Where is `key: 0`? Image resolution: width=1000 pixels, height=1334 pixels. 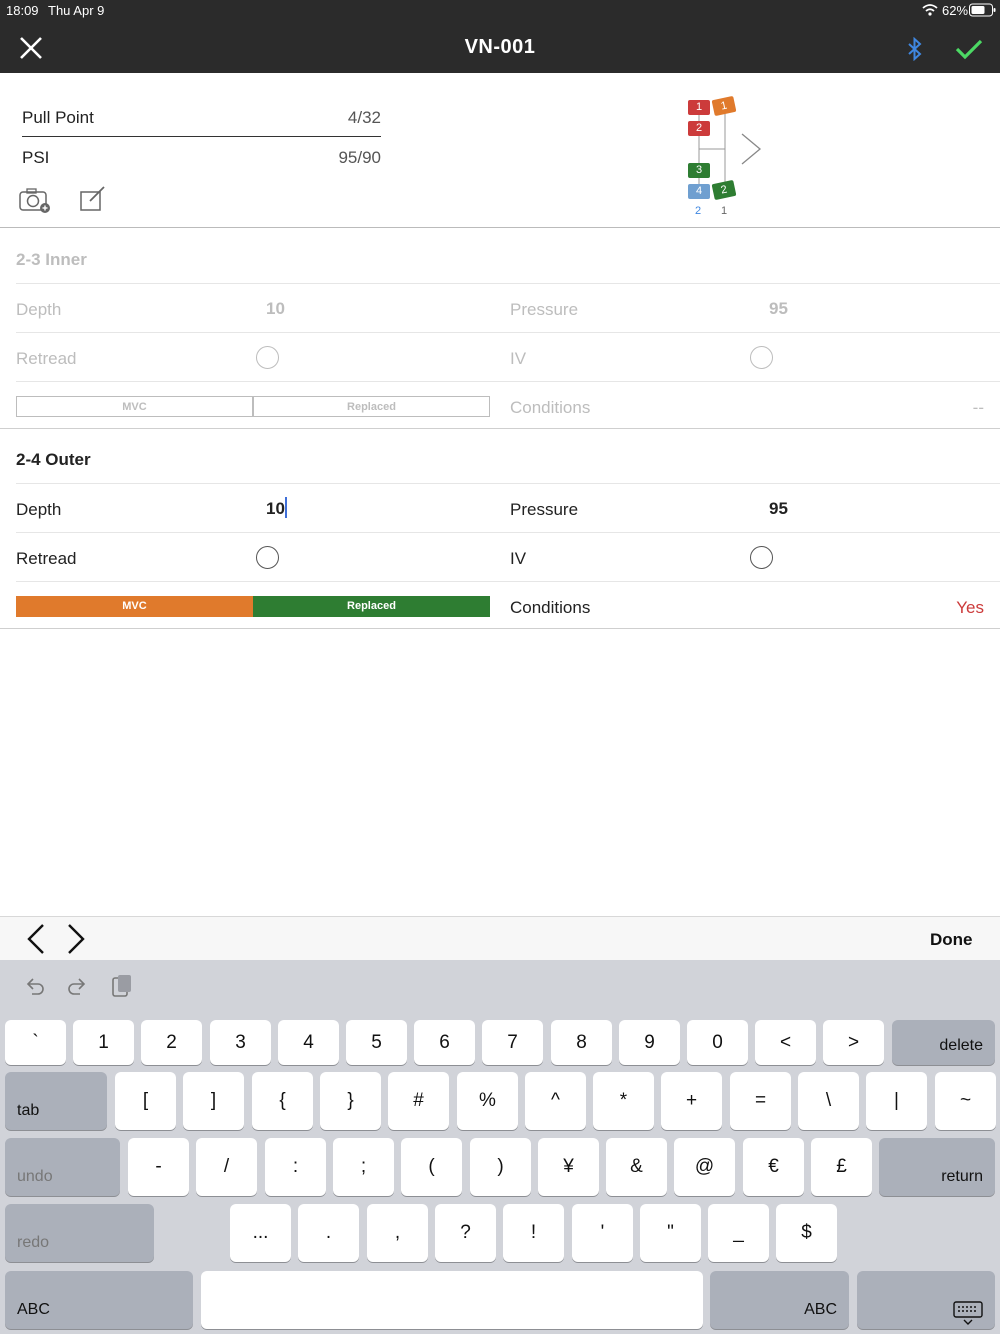 key: 0 is located at coordinates (717, 1042).